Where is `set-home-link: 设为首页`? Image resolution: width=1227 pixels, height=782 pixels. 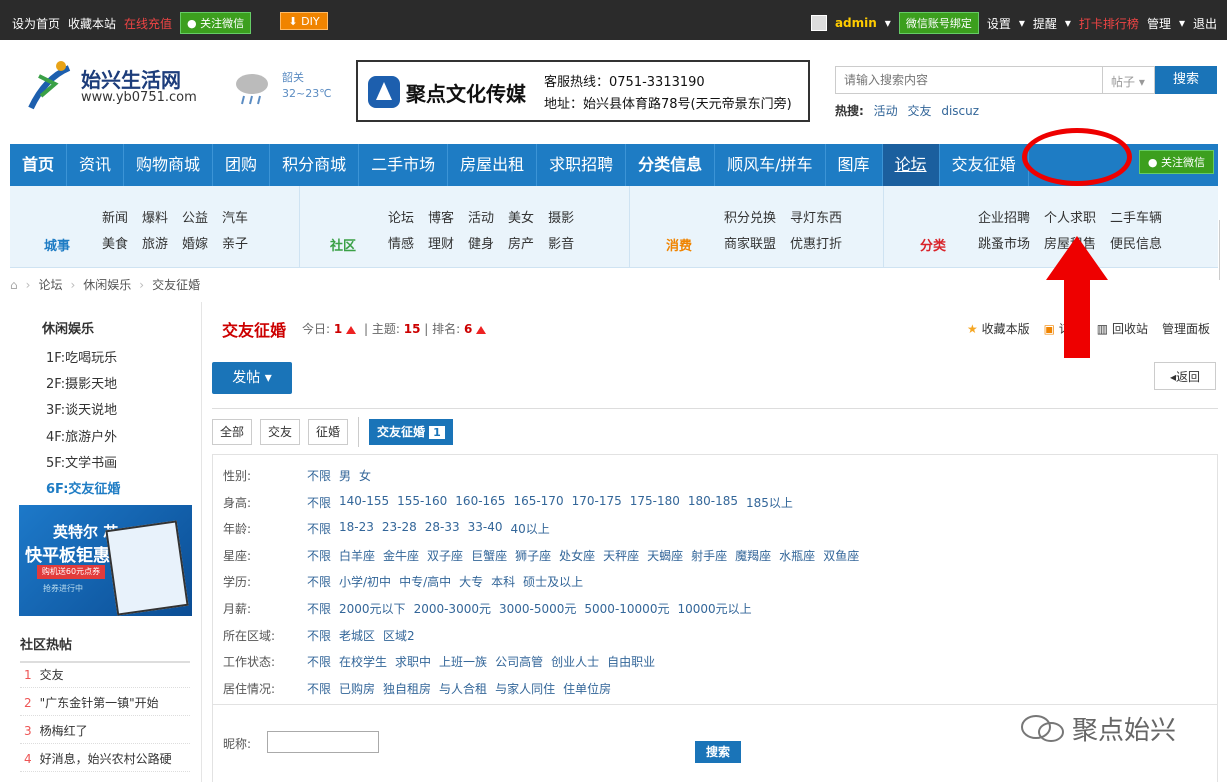
set-home-link: 设为首页 is located at coordinates (36, 23).